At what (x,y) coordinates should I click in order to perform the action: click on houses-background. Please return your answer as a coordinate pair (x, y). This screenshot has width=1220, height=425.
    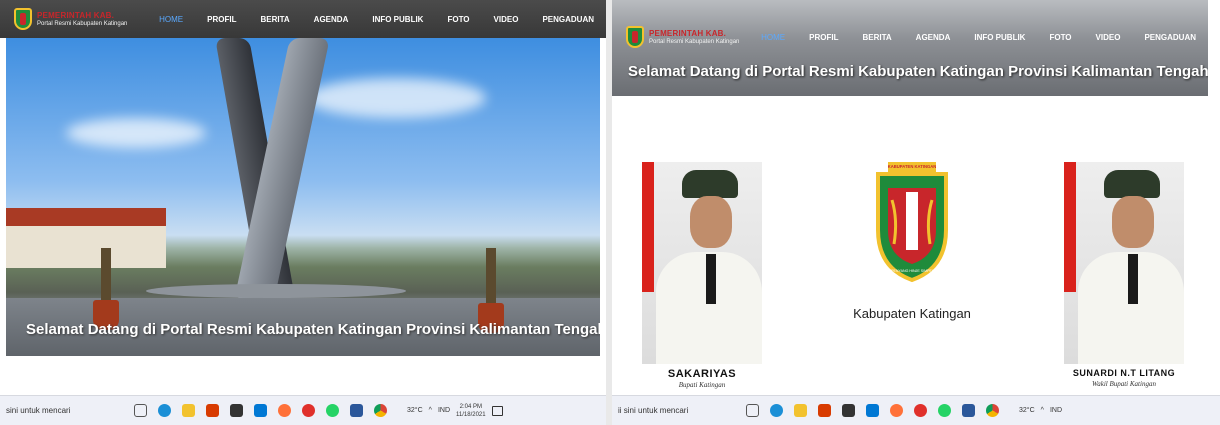
    Looking at the image, I should click on (86, 238).